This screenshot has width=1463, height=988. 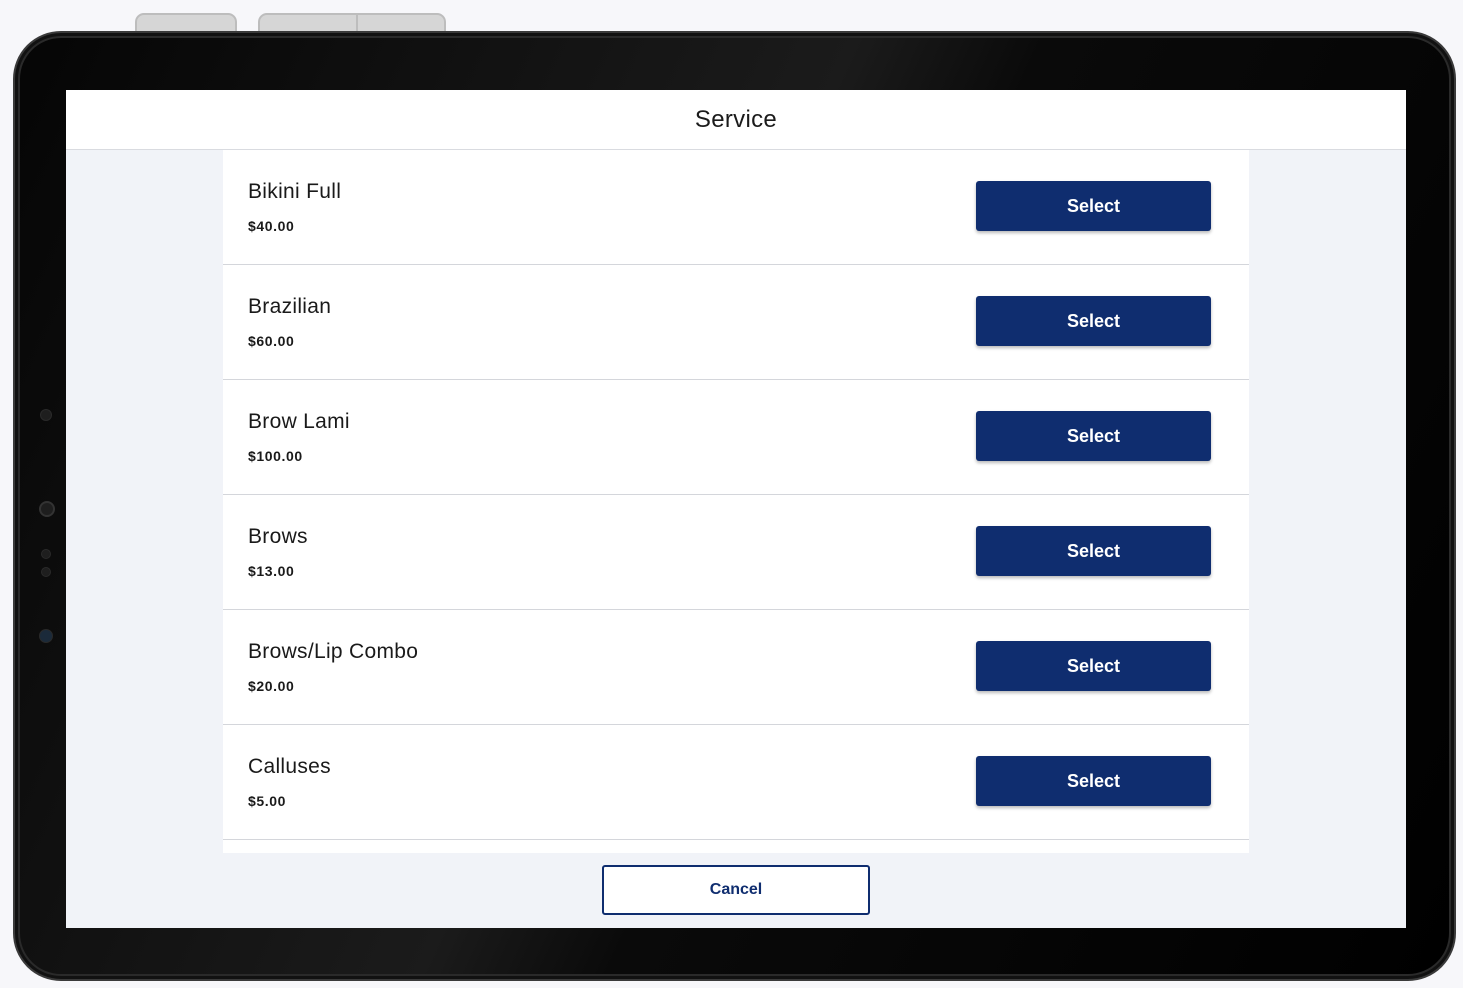 What do you see at coordinates (736, 667) in the screenshot?
I see `service-row: Brows/Lip Combo $20.00 Select` at bounding box center [736, 667].